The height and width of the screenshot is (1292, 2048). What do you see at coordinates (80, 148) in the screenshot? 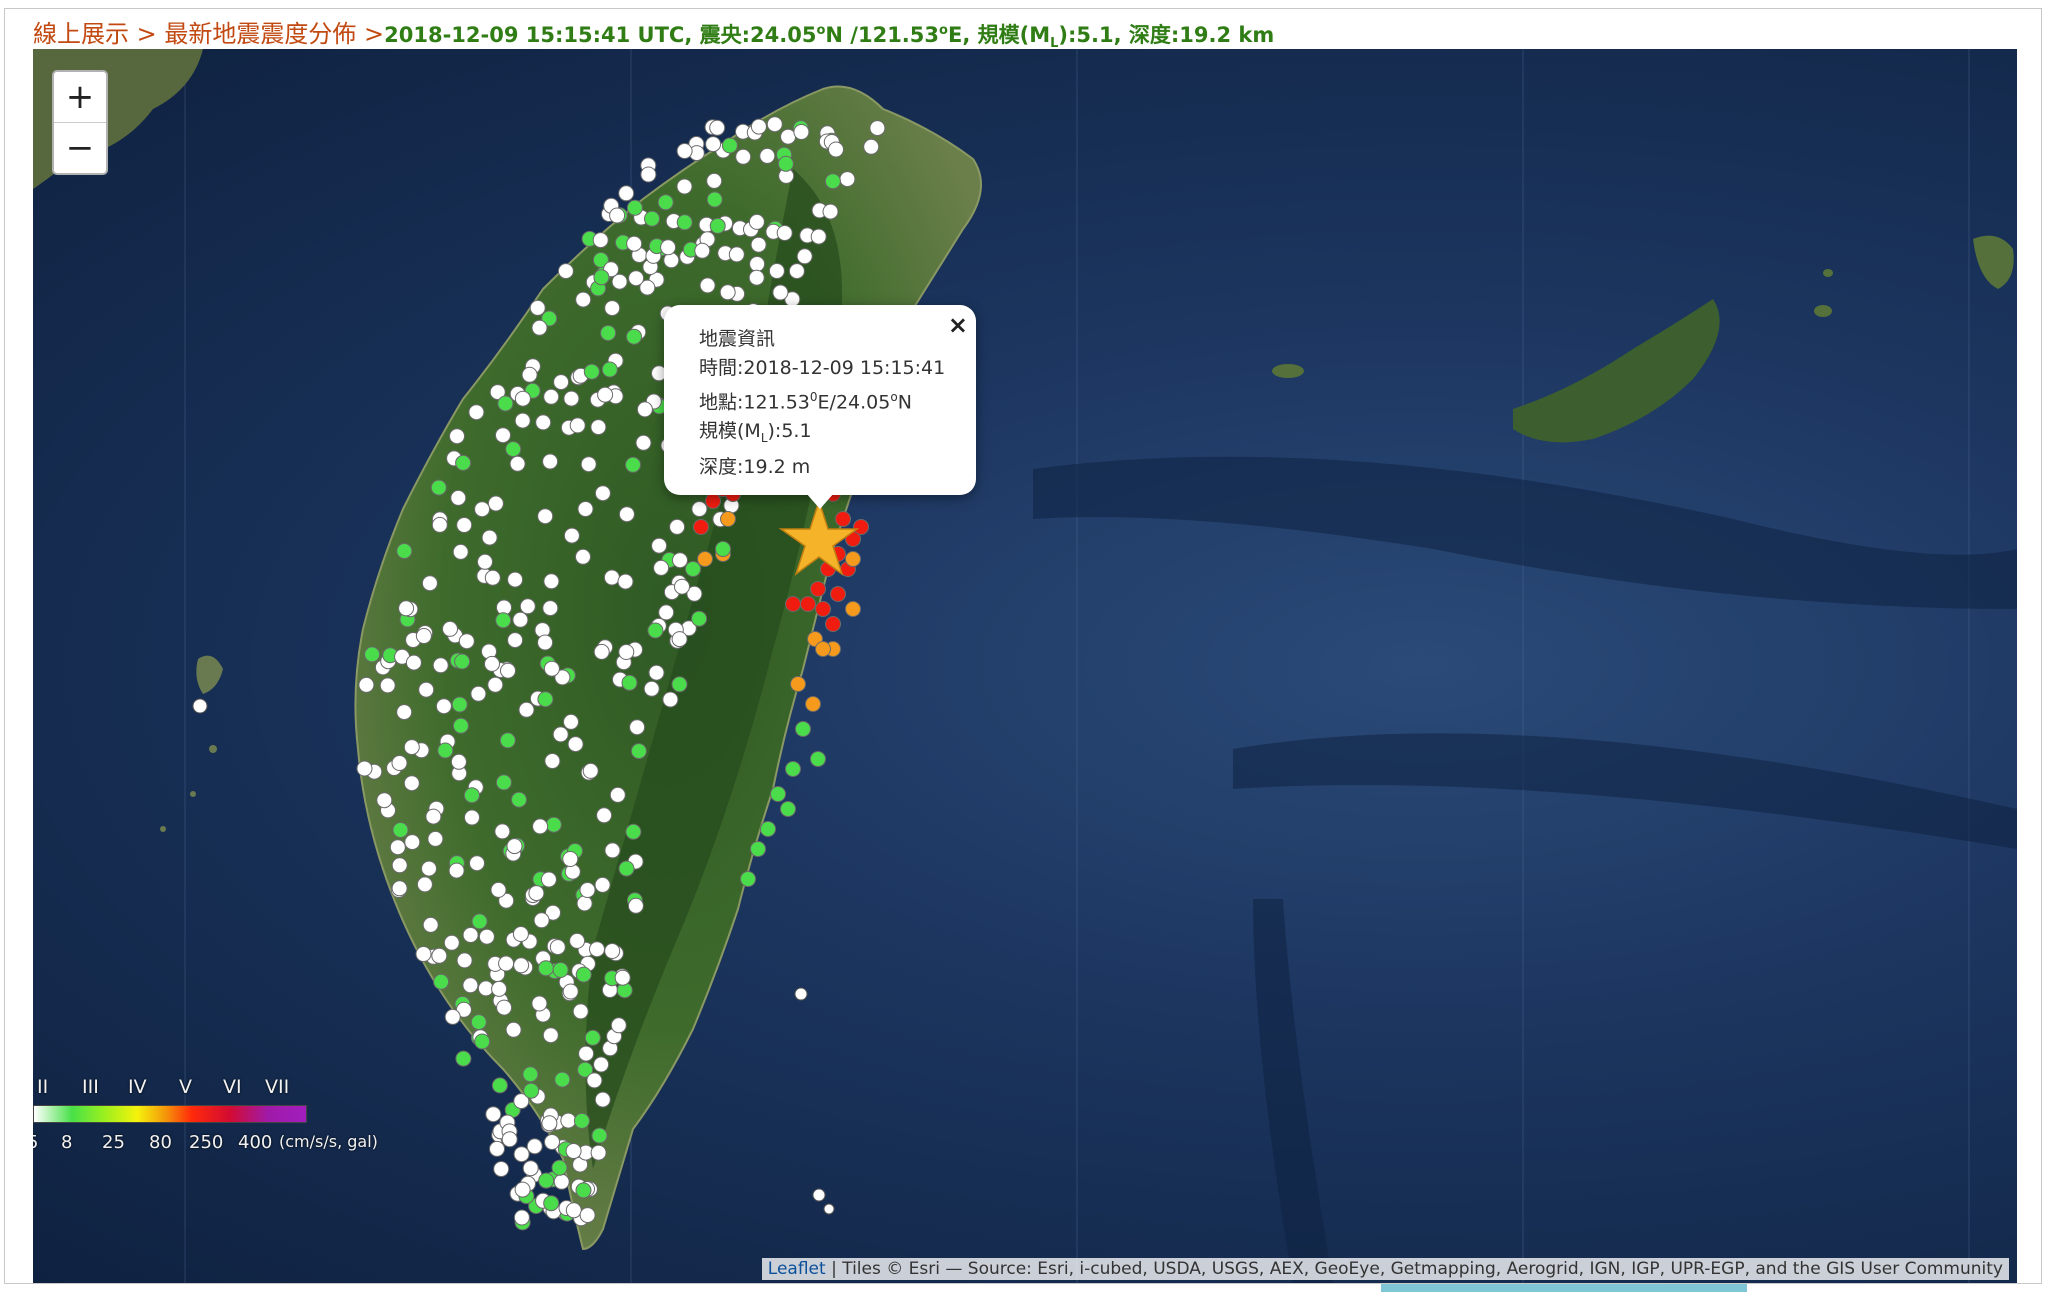
I see `zoom-out-button: −` at bounding box center [80, 148].